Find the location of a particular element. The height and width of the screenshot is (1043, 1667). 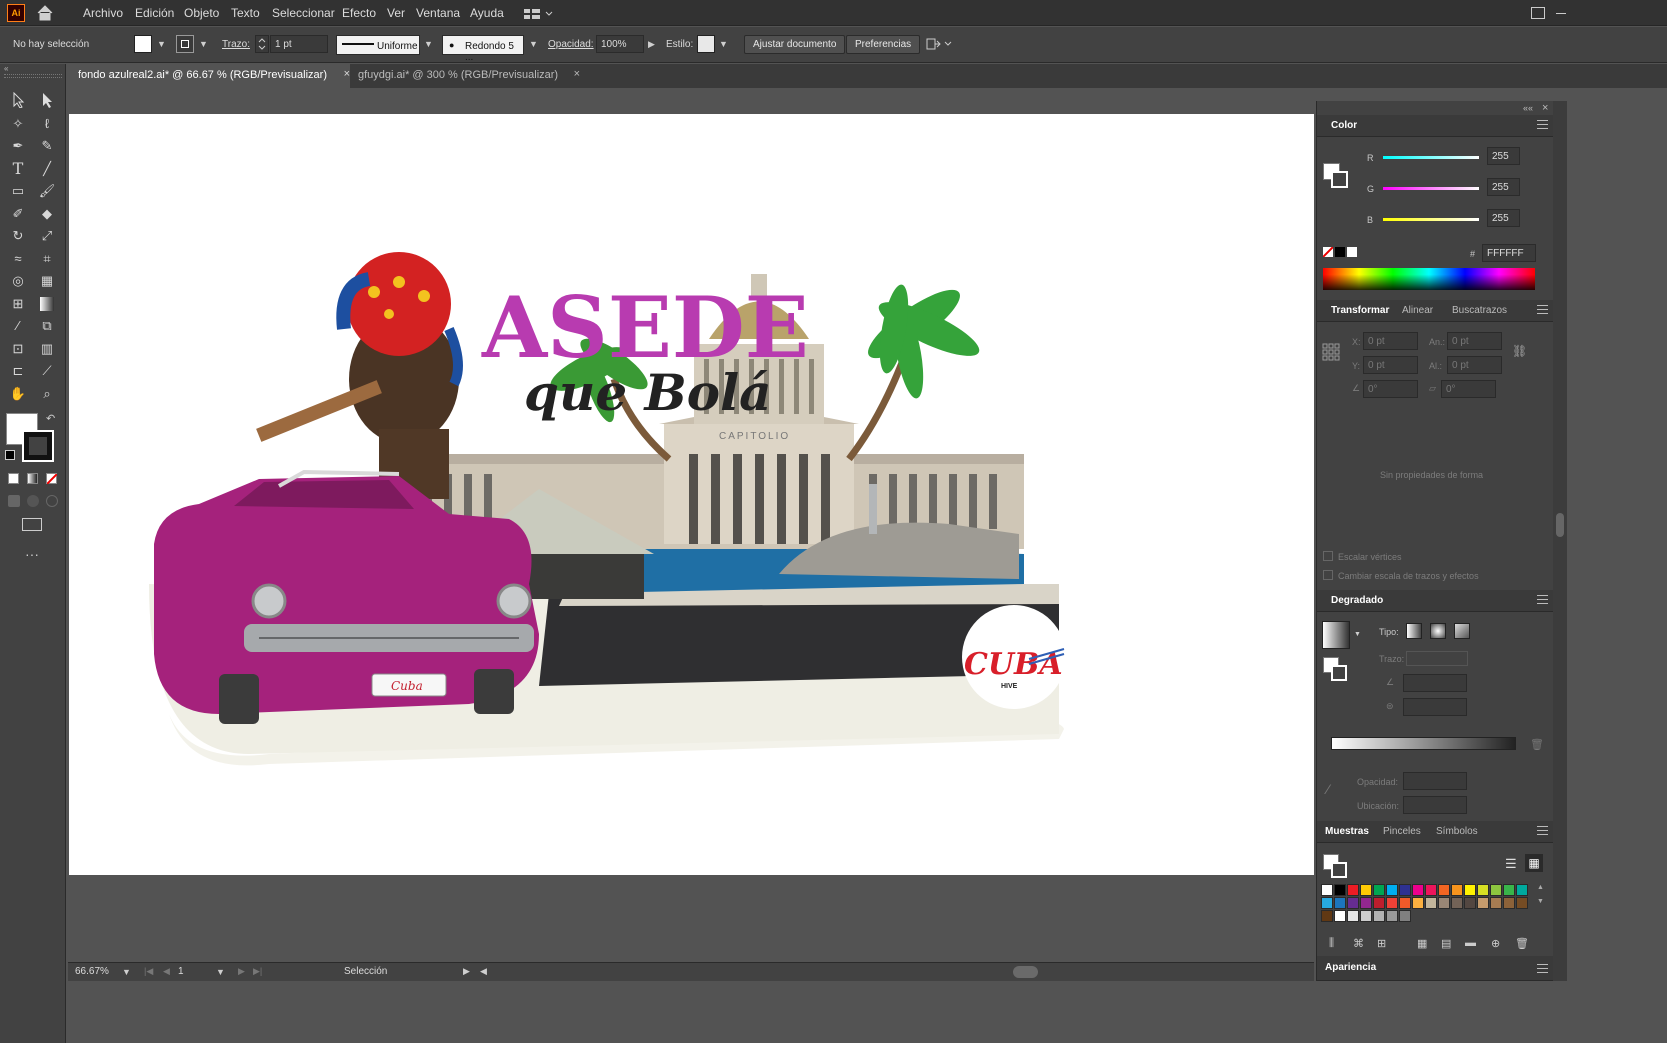

g-slider is located at coordinates (1431, 188).